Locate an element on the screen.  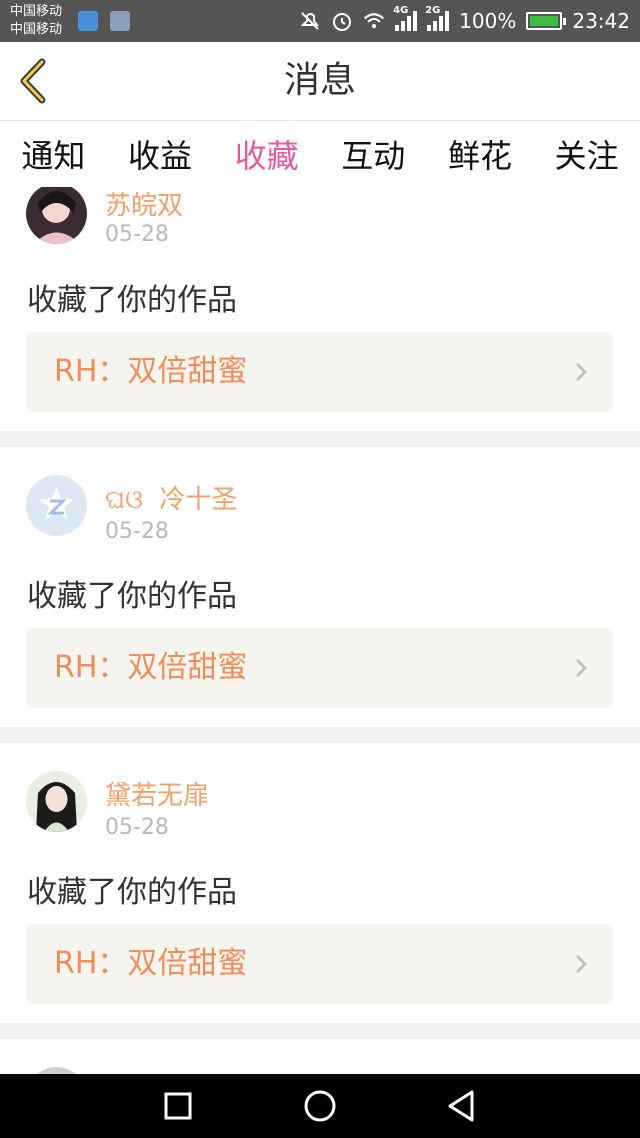
back-triangle-icon is located at coordinates (461, 1106).